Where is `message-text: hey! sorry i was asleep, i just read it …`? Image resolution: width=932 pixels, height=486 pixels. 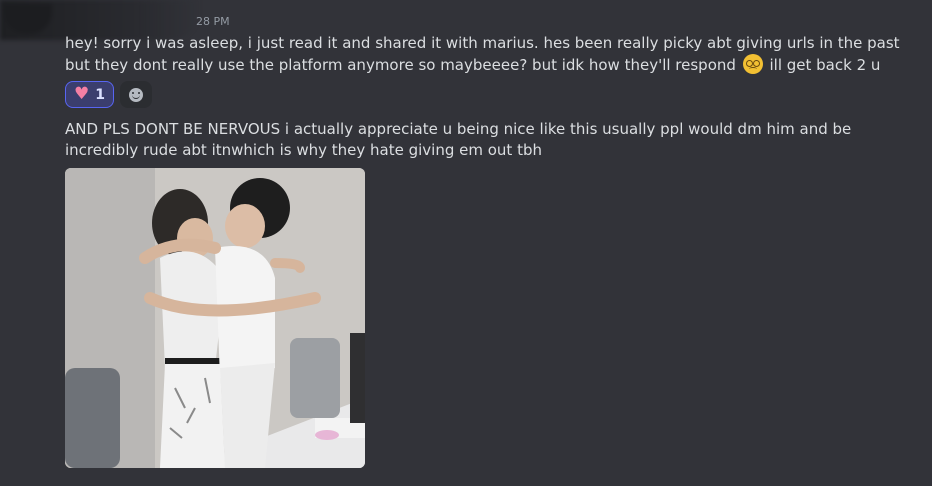 message-text: hey! sorry i was asleep, i just read it … is located at coordinates (485, 54).